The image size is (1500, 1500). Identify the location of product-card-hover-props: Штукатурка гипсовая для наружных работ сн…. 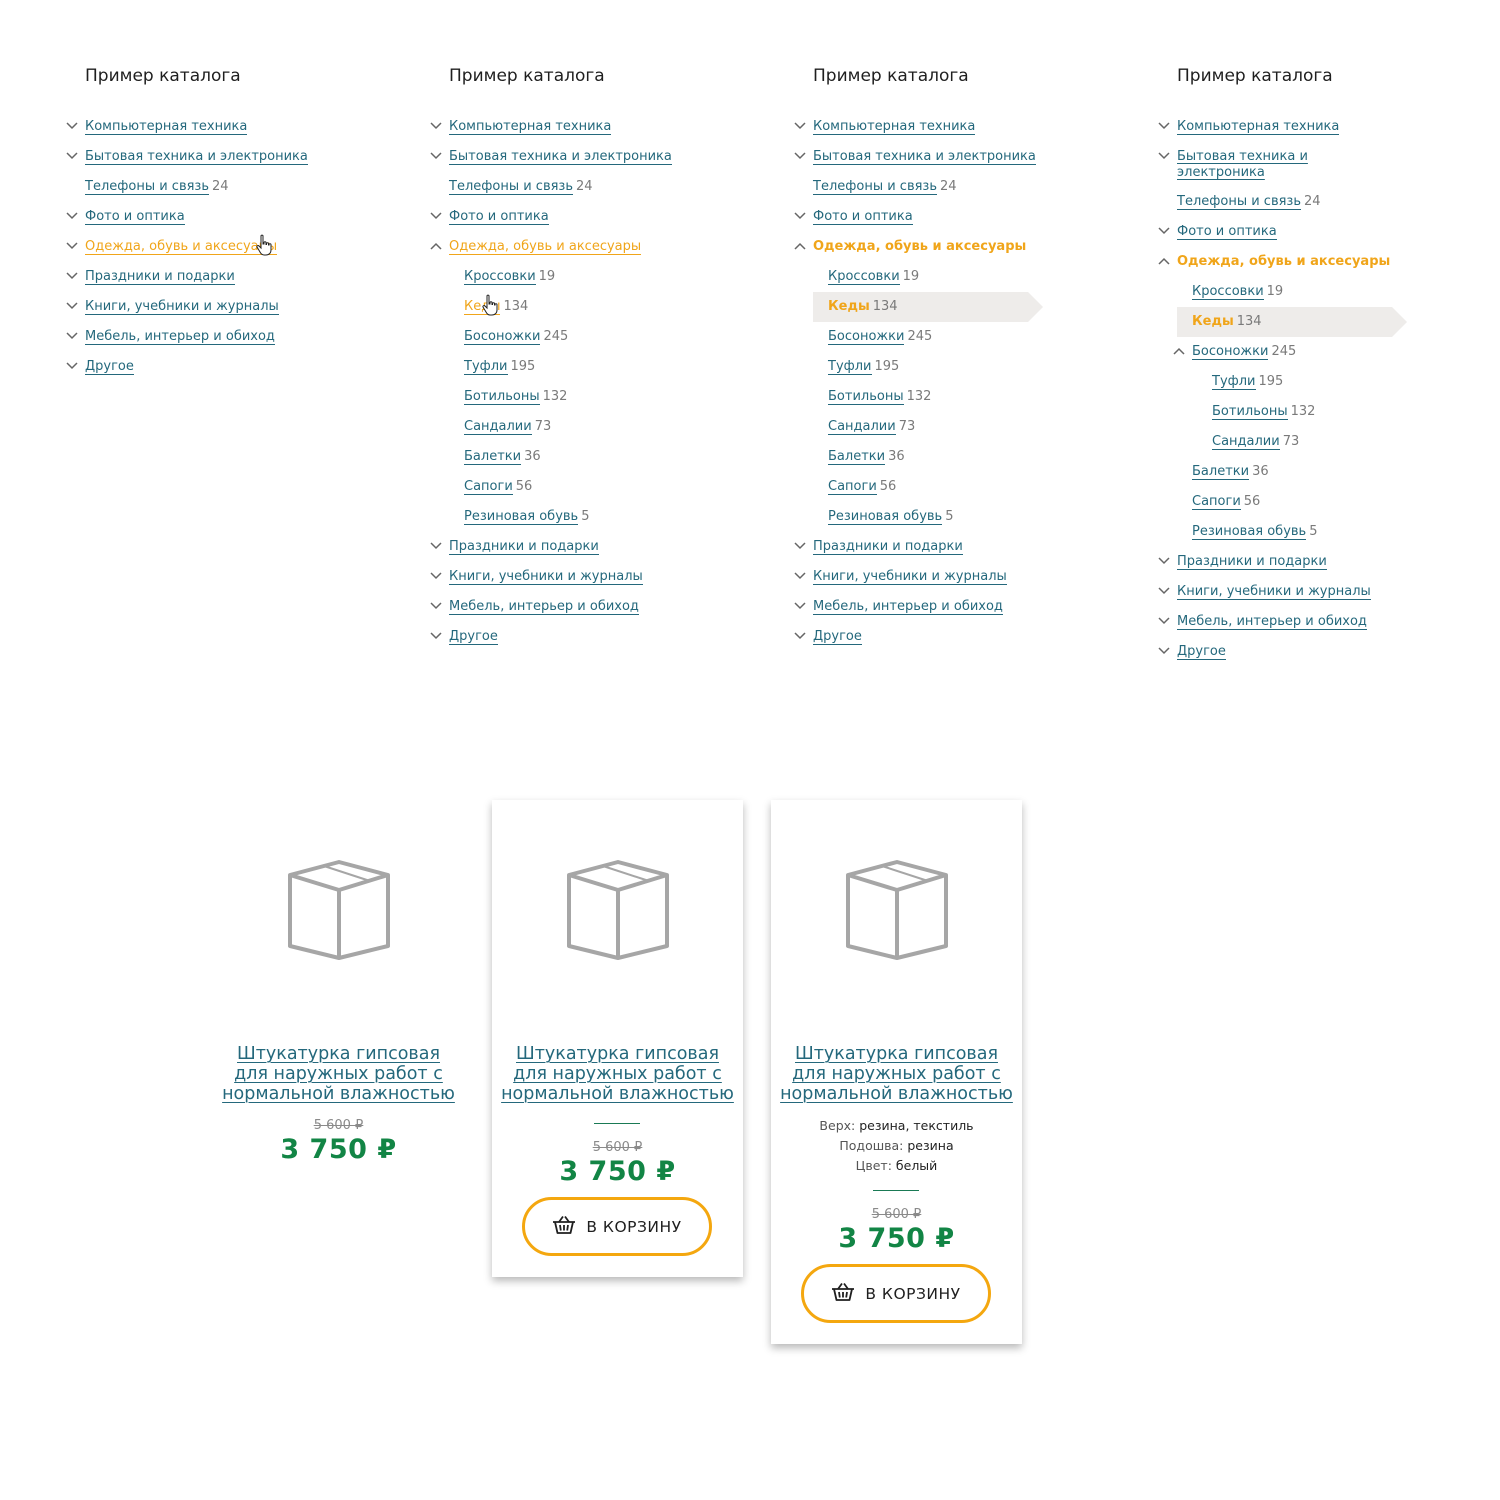
(896, 1072).